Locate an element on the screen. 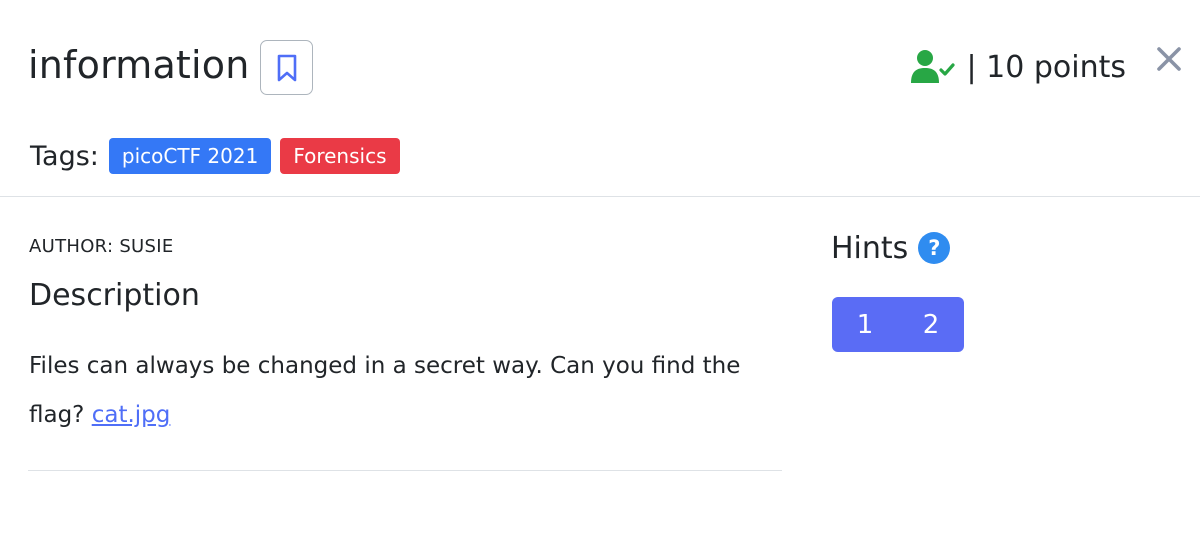 The image size is (1200, 549). tag-forensics: Forensics is located at coordinates (340, 156).